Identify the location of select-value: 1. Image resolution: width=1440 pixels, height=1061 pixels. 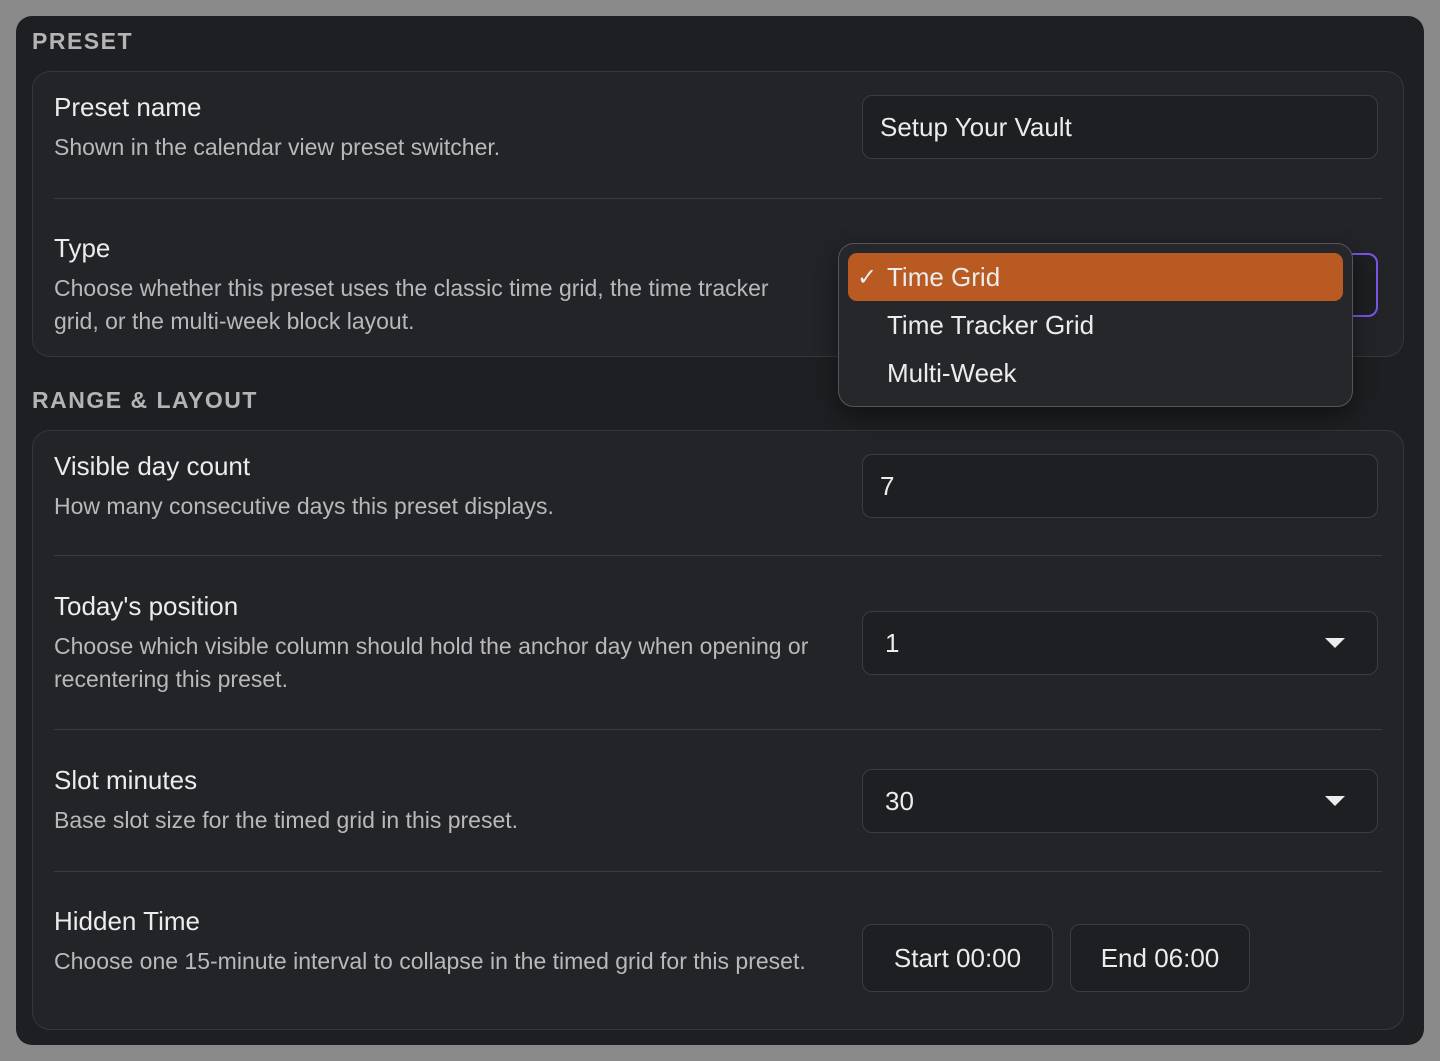
(892, 642).